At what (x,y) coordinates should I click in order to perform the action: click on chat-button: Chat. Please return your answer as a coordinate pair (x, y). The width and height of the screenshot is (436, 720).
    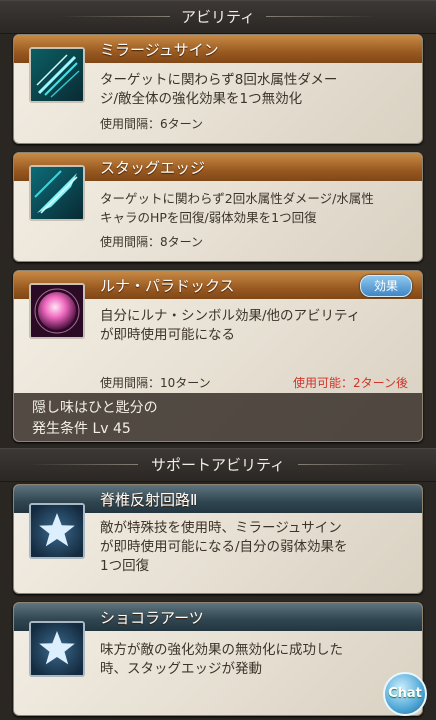
    Looking at the image, I should click on (405, 694).